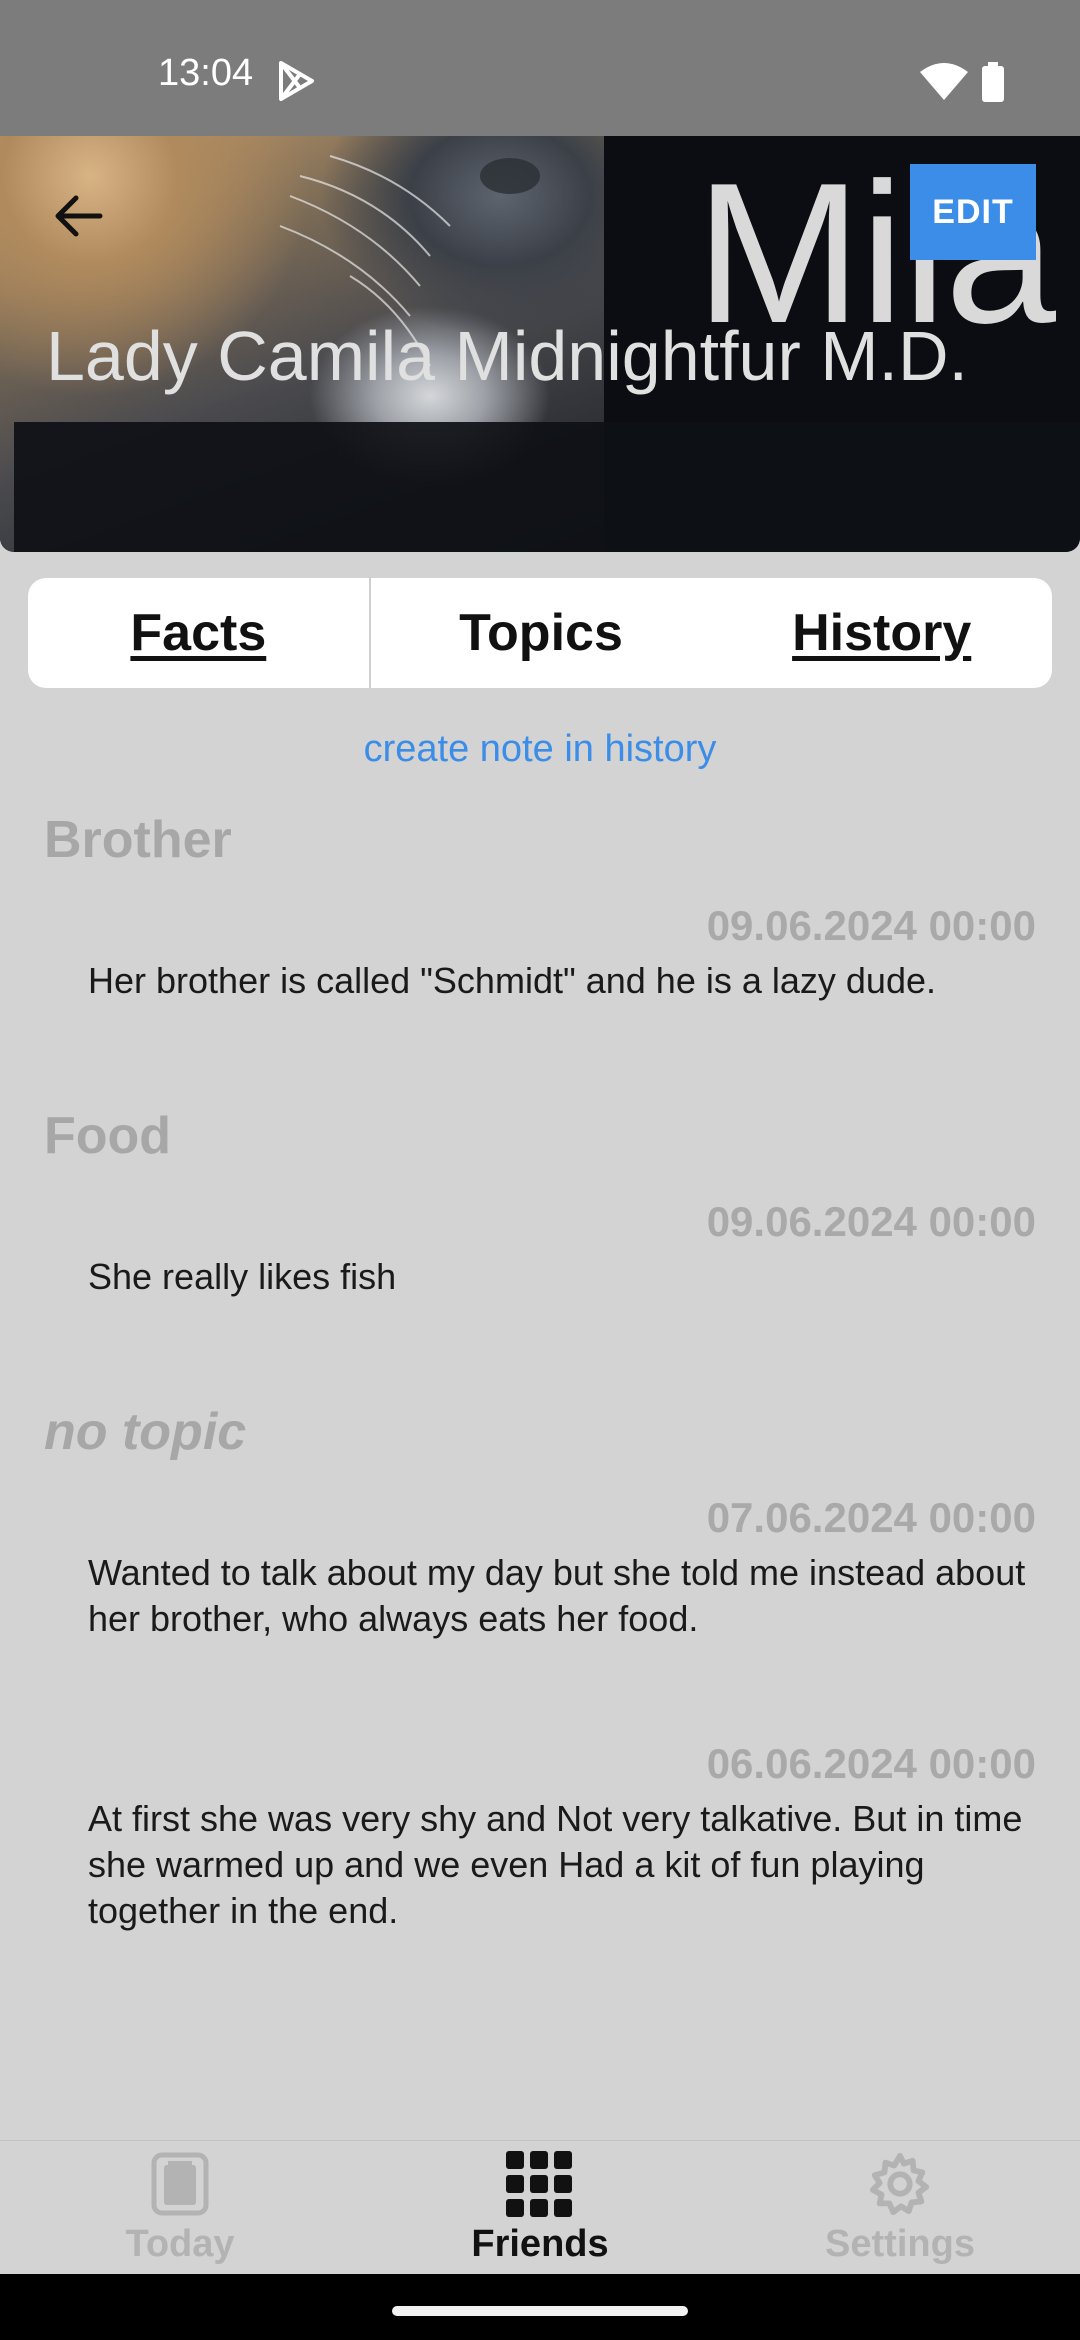 Image resolution: width=1080 pixels, height=2340 pixels. I want to click on nav-settings-label: Settings, so click(900, 2244).